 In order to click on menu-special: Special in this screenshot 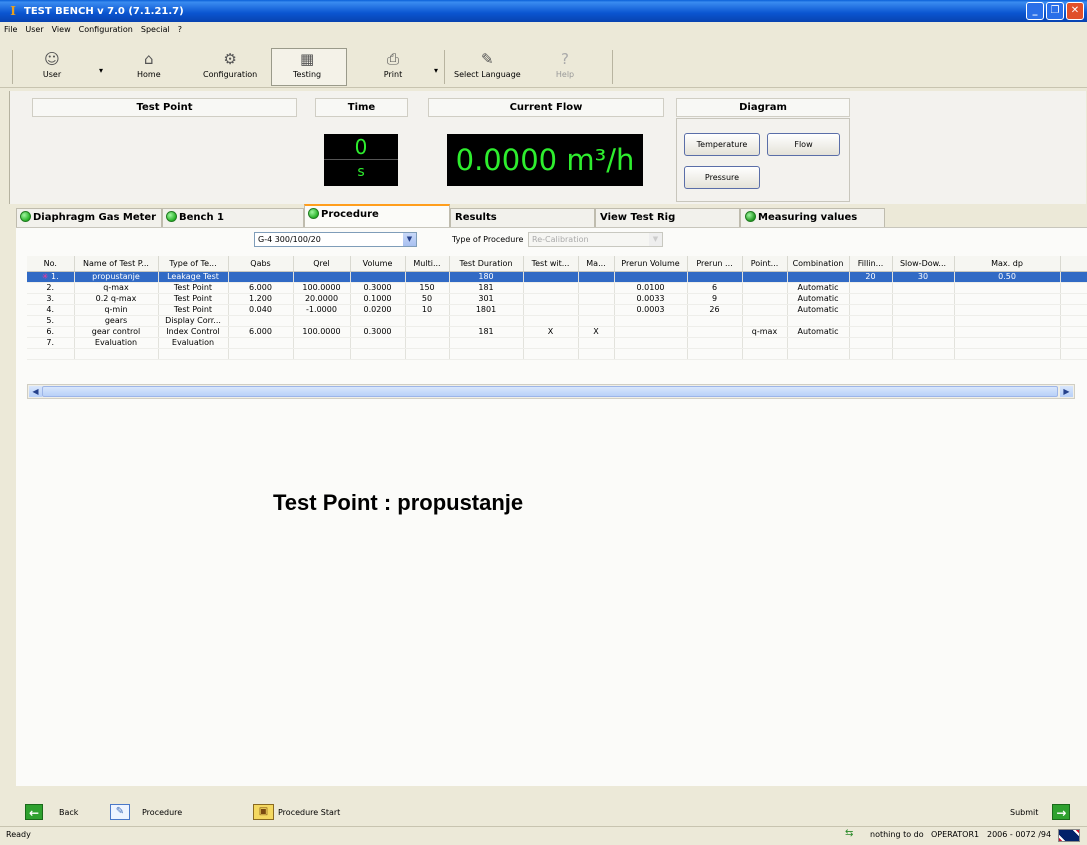, I will do `click(155, 29)`.